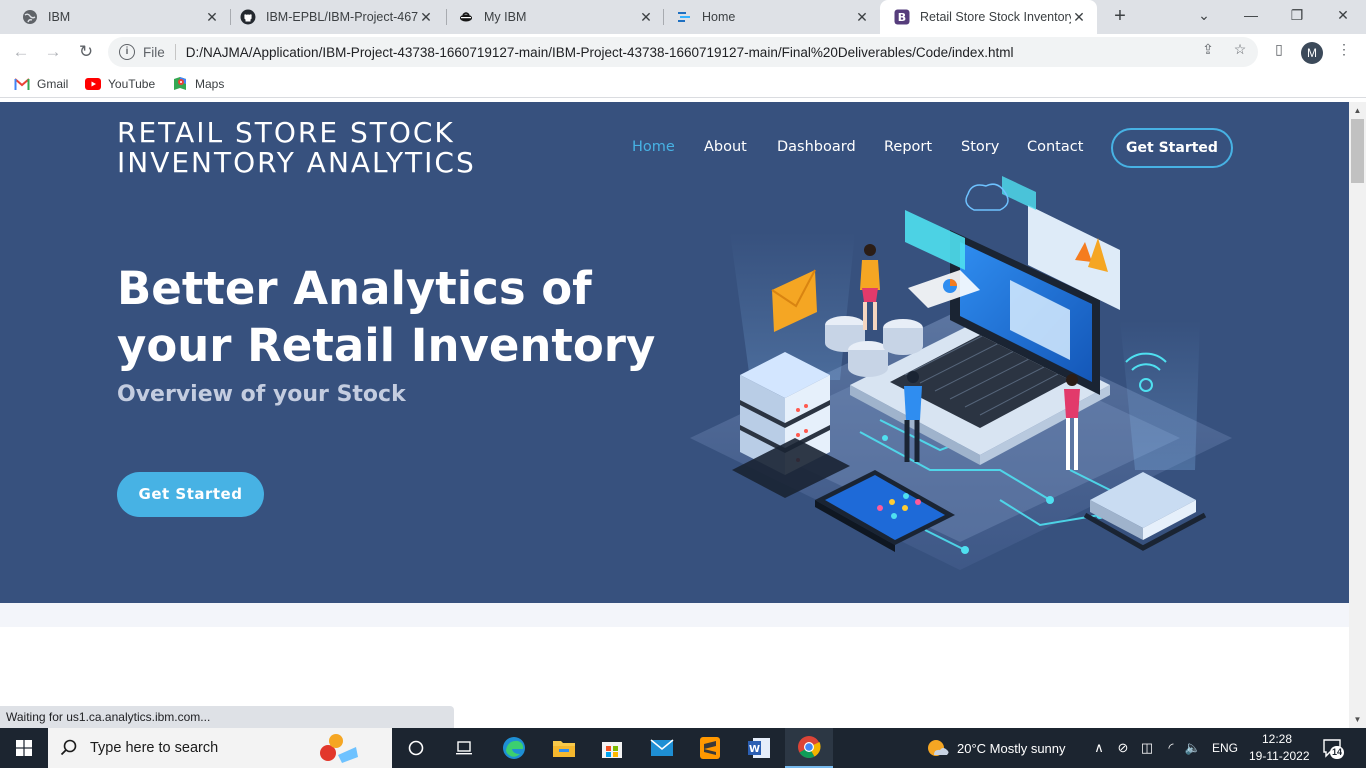  I want to click on sublime-text-icon, so click(710, 748).